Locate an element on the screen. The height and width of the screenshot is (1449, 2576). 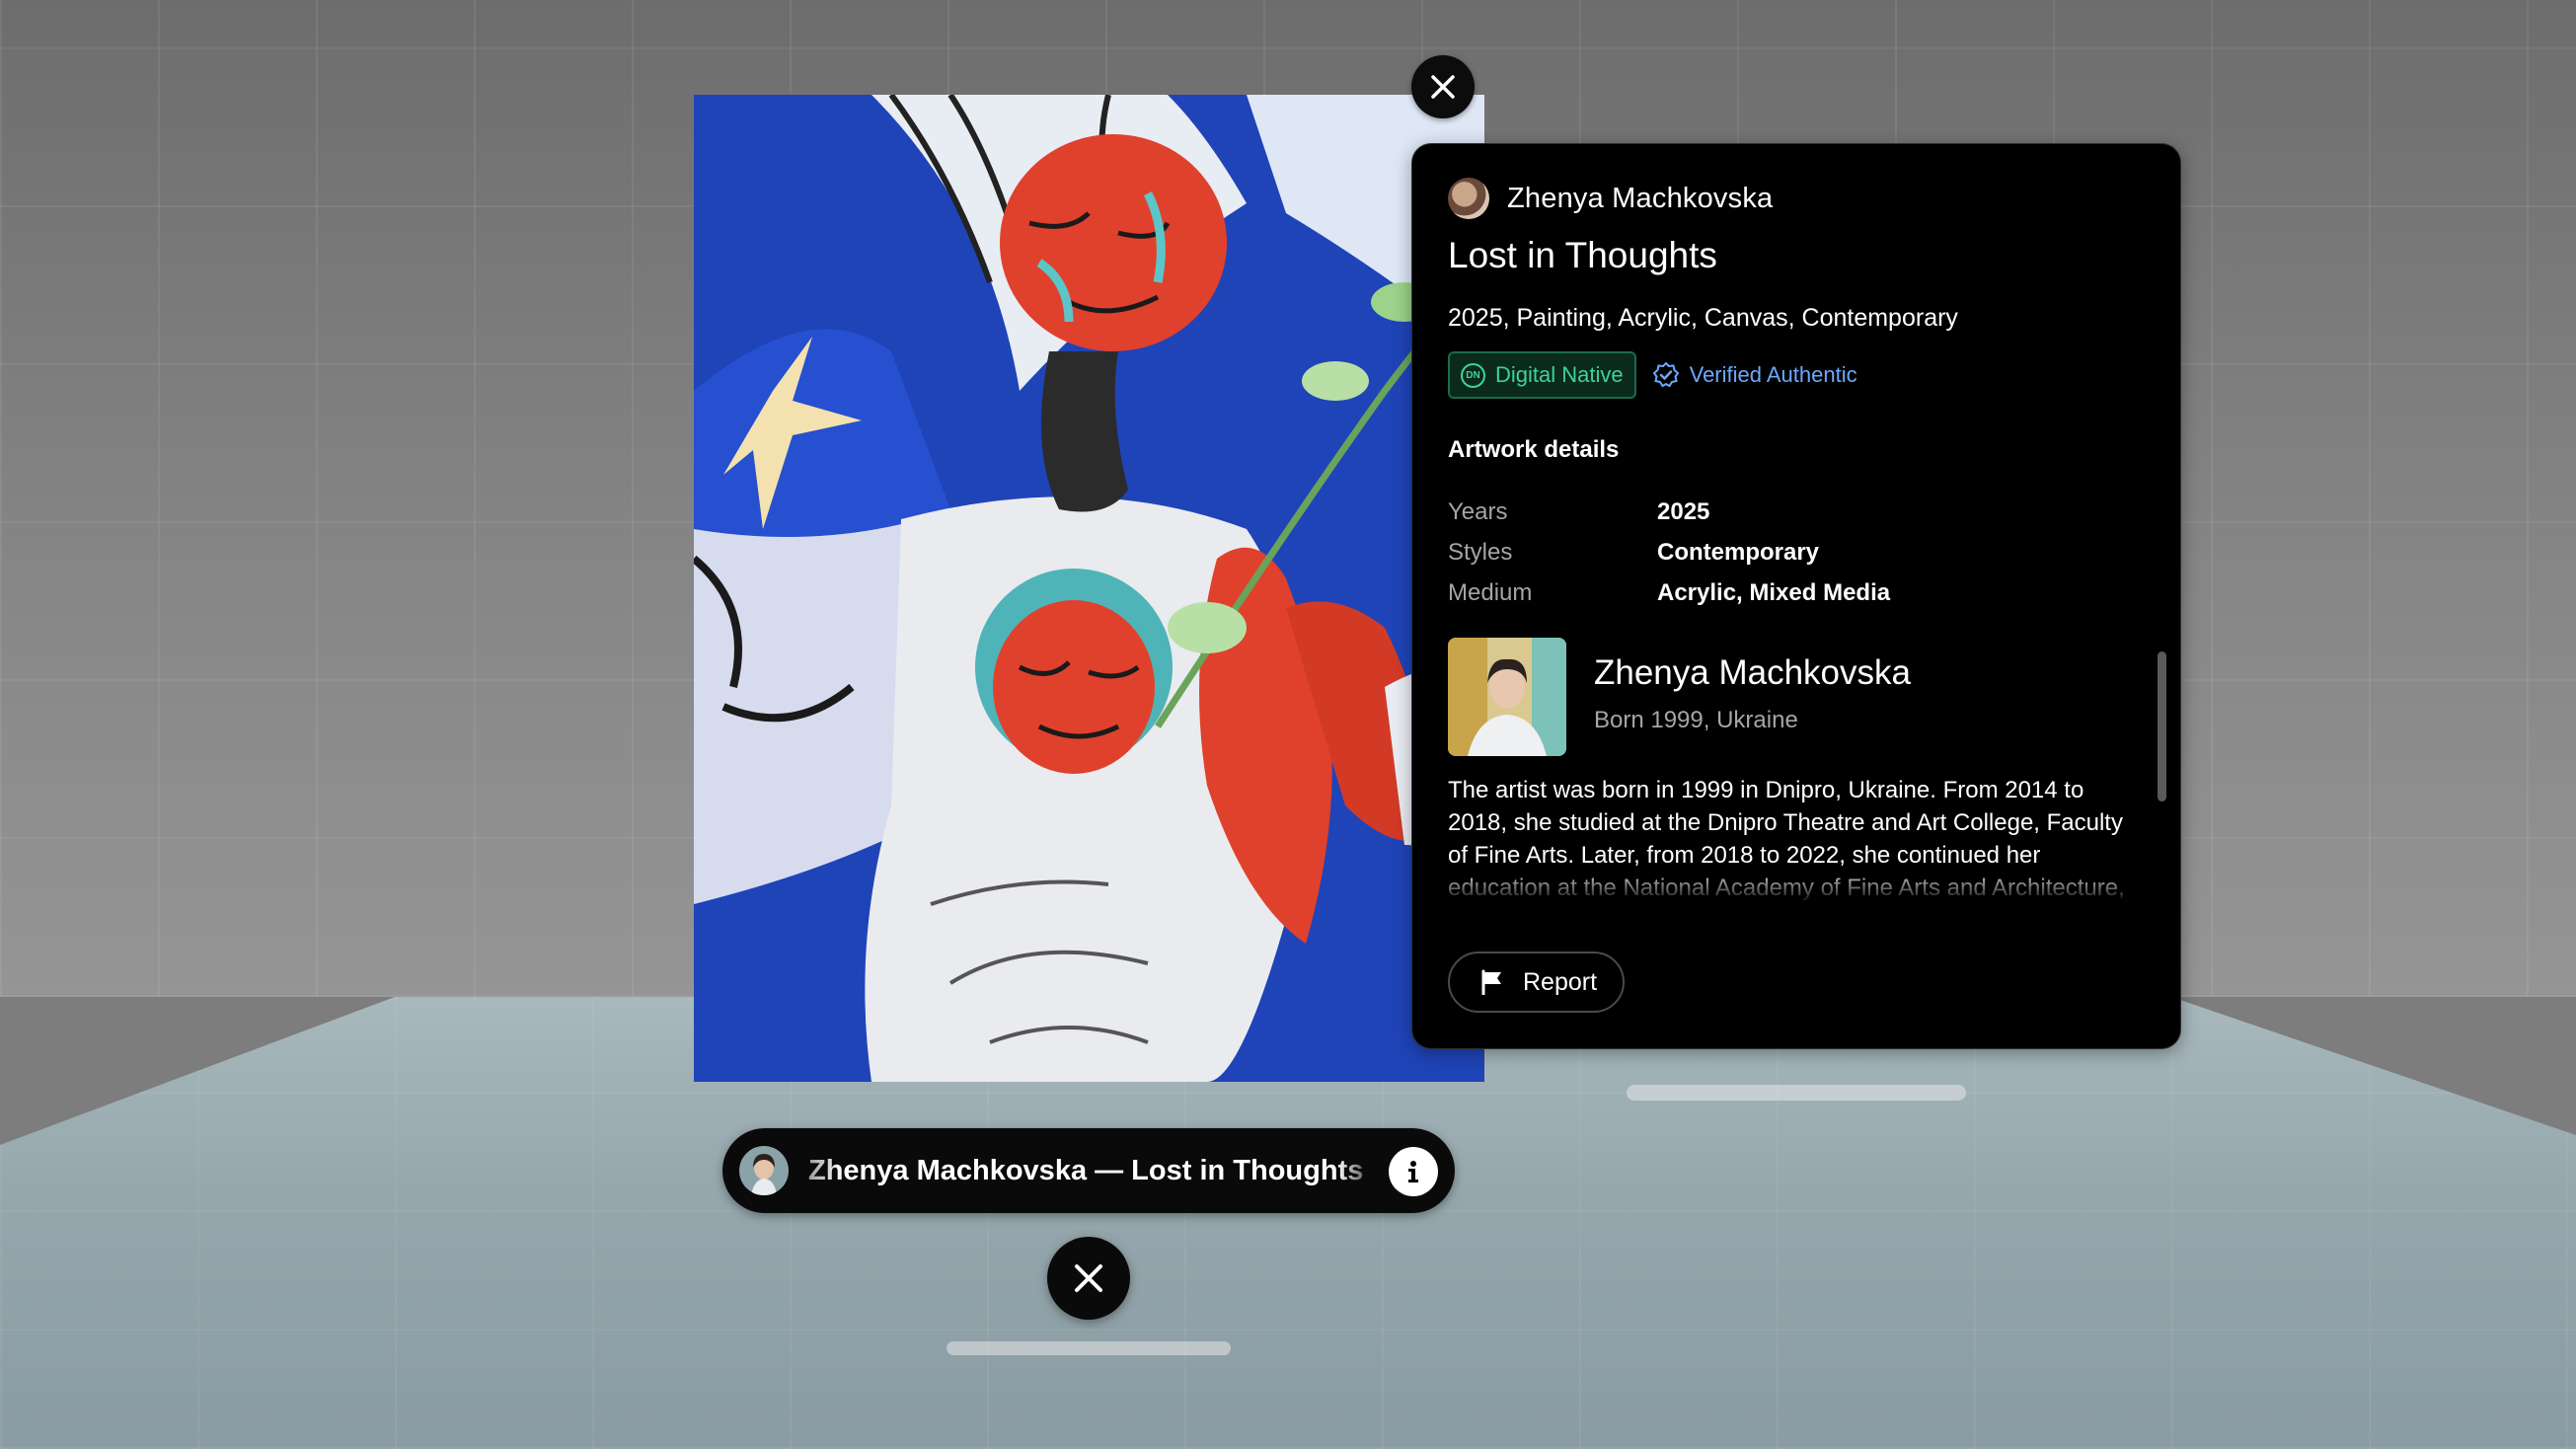
artist-card: Zhenya Machkovska Born 1999, Ukraine is located at coordinates (1680, 697).